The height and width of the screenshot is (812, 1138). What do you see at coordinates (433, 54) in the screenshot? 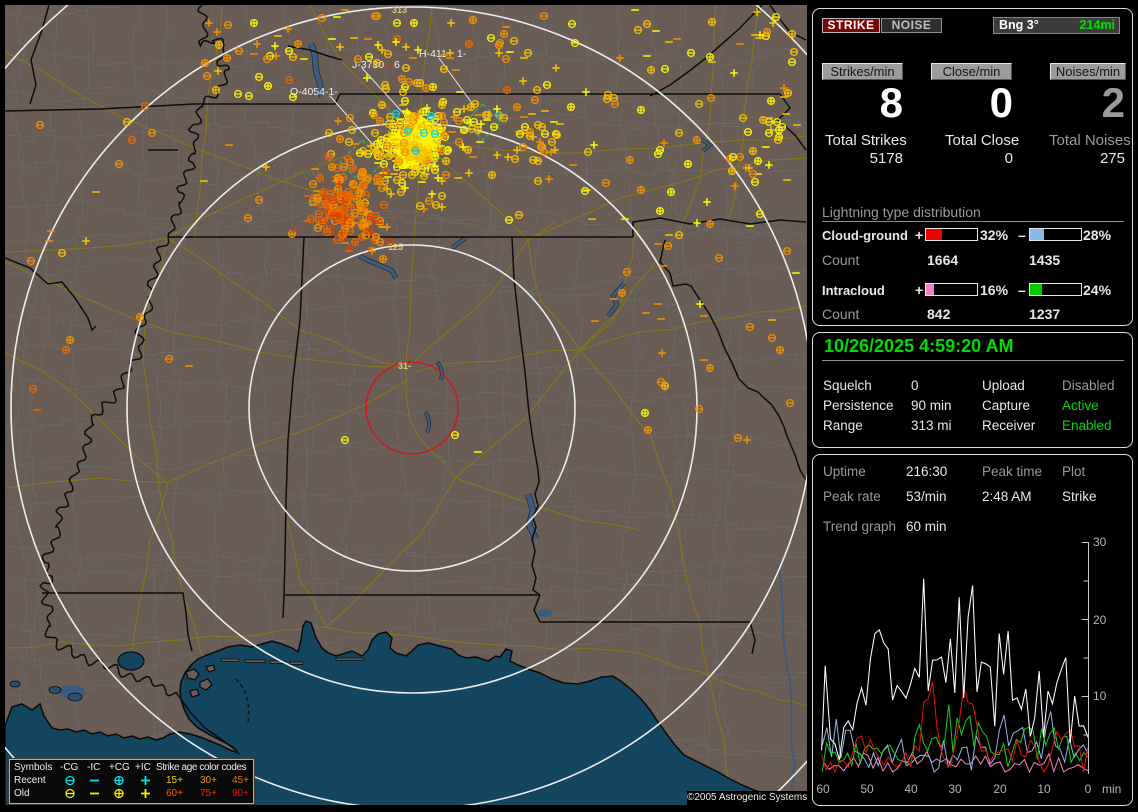
I see `svg-text: H-411` at bounding box center [433, 54].